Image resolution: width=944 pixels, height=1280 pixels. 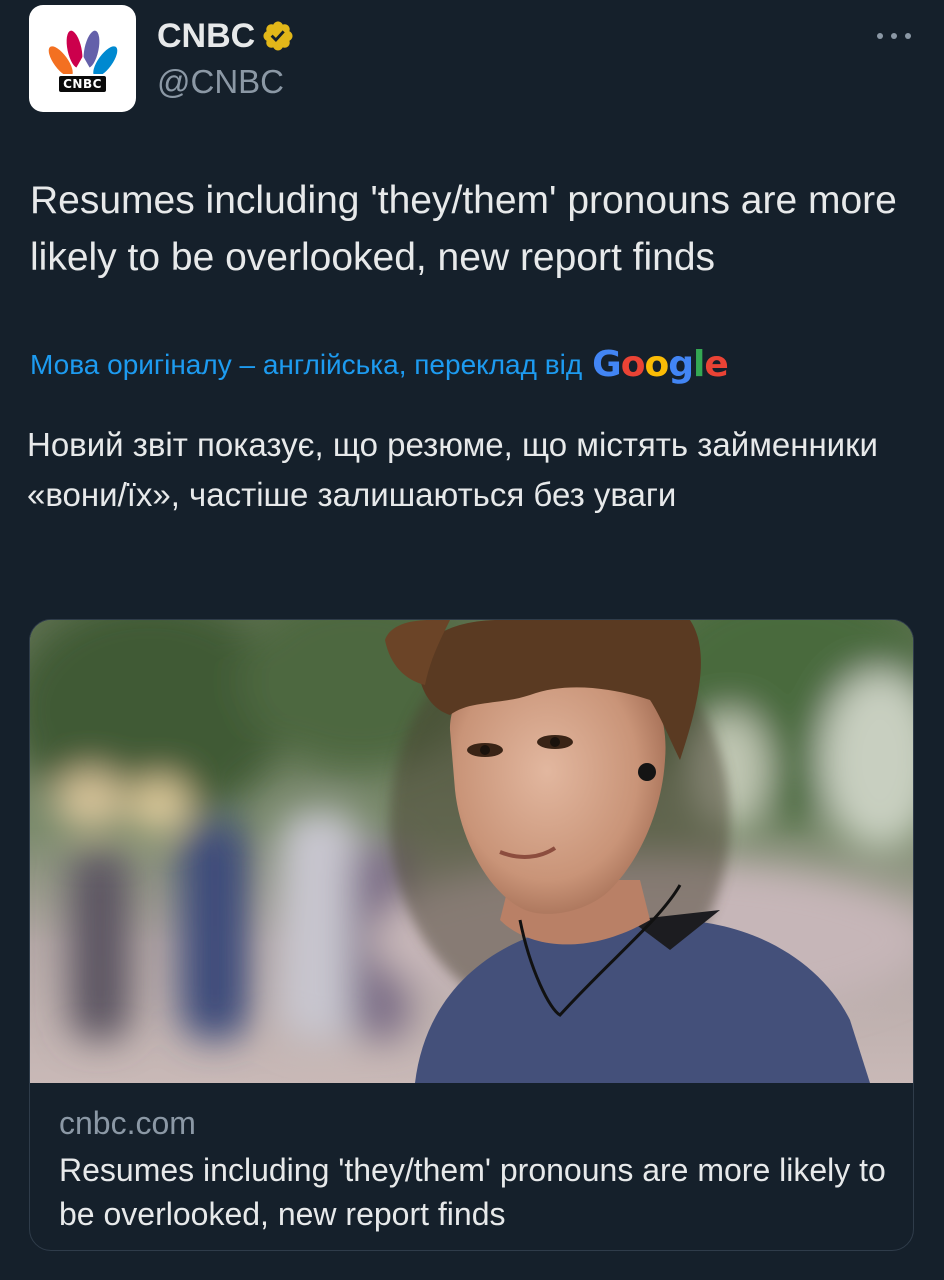 I want to click on verified-badge-icon, so click(x=278, y=36).